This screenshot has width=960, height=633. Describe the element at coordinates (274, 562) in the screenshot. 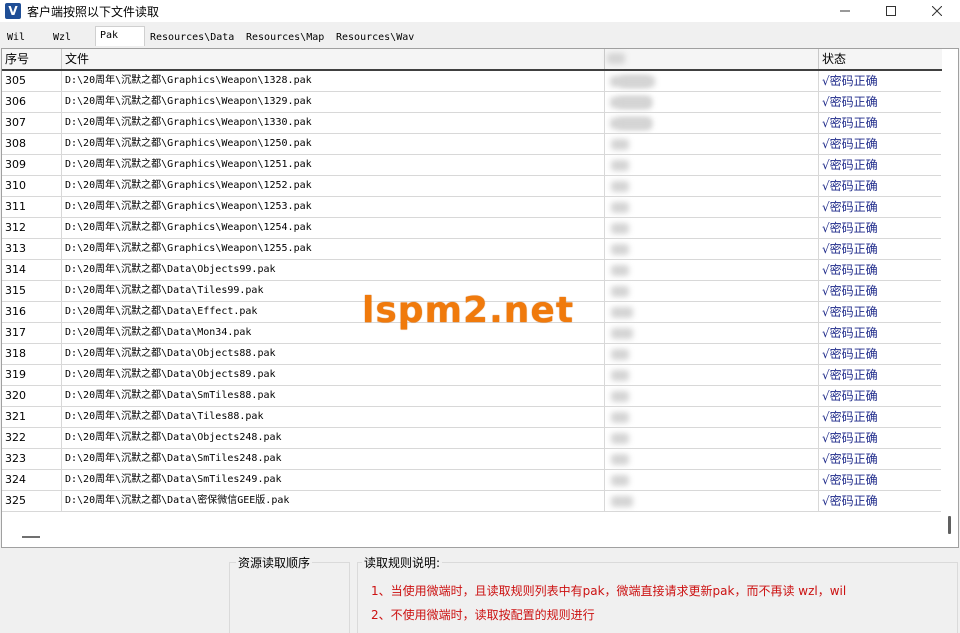

I see `resource-order-title: 资源读取顺序` at that location.